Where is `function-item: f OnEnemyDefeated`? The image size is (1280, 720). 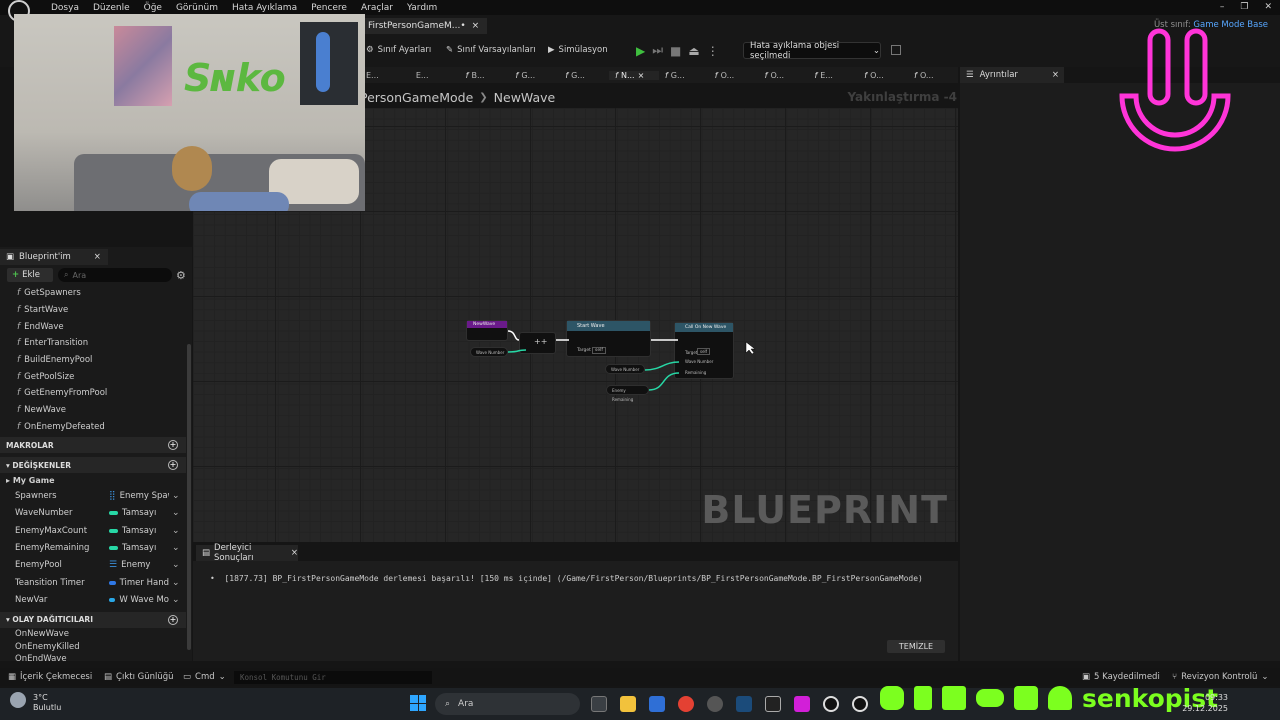
function-item: f OnEnemyDefeated is located at coordinates (93, 427).